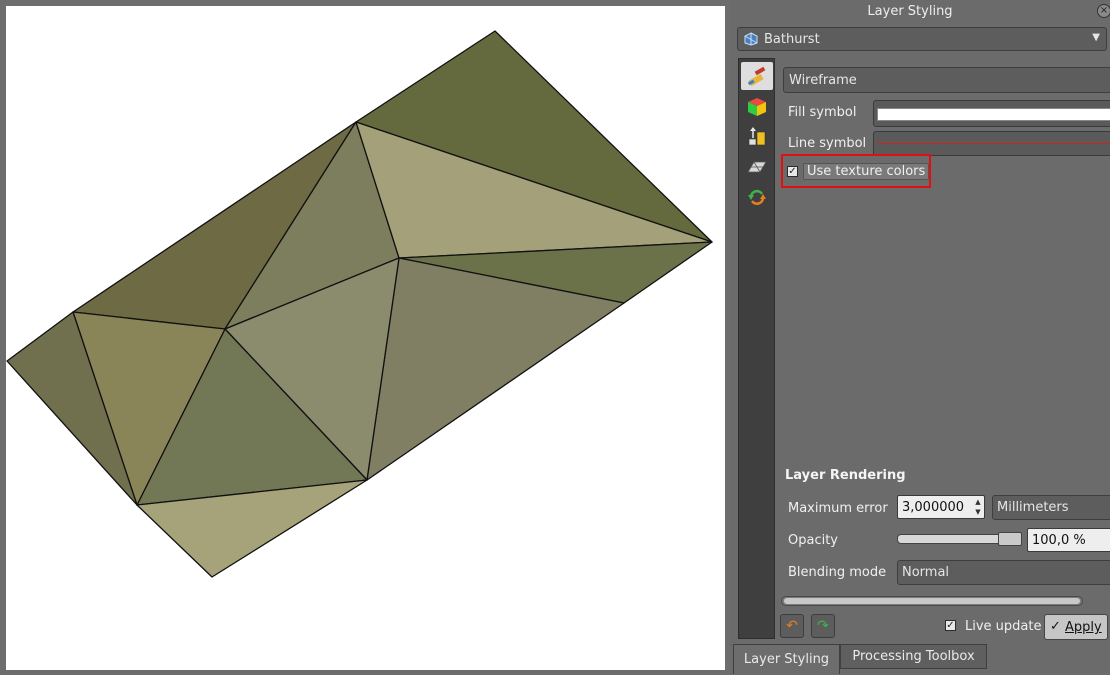 This screenshot has height=675, width=1110. Describe the element at coordinates (1103, 11) in the screenshot. I see `close-icon: ×` at that location.